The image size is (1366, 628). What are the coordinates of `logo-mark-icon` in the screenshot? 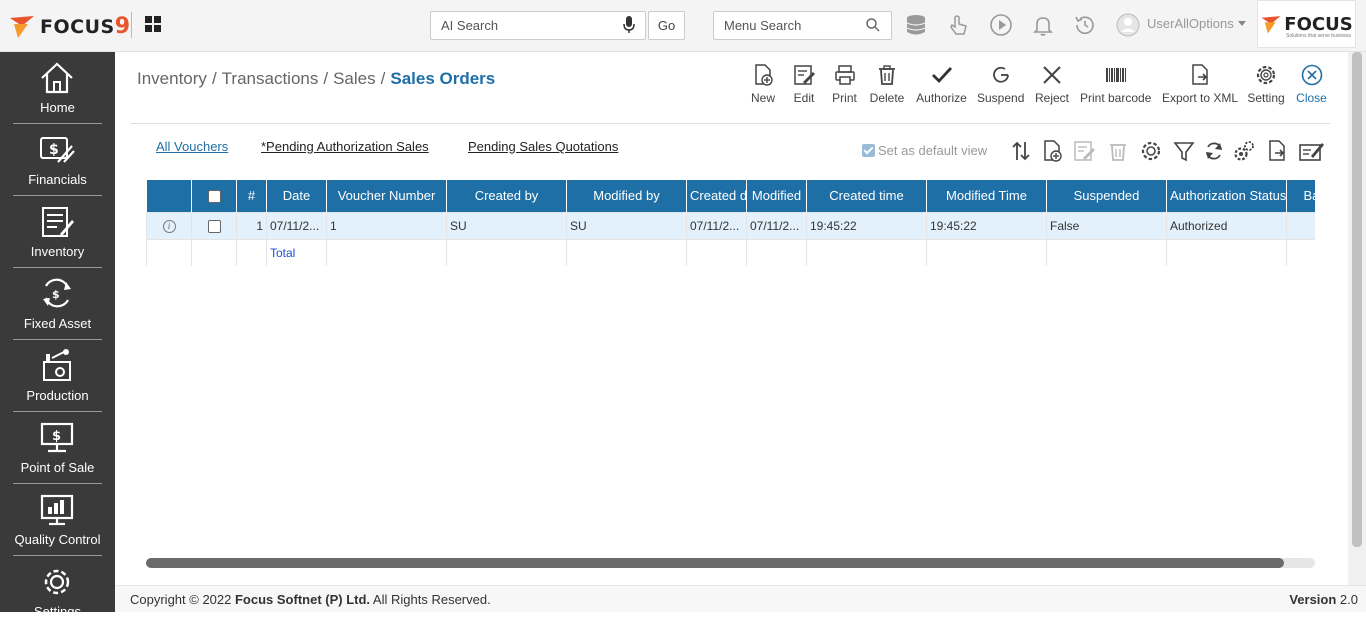 It's located at (22, 27).